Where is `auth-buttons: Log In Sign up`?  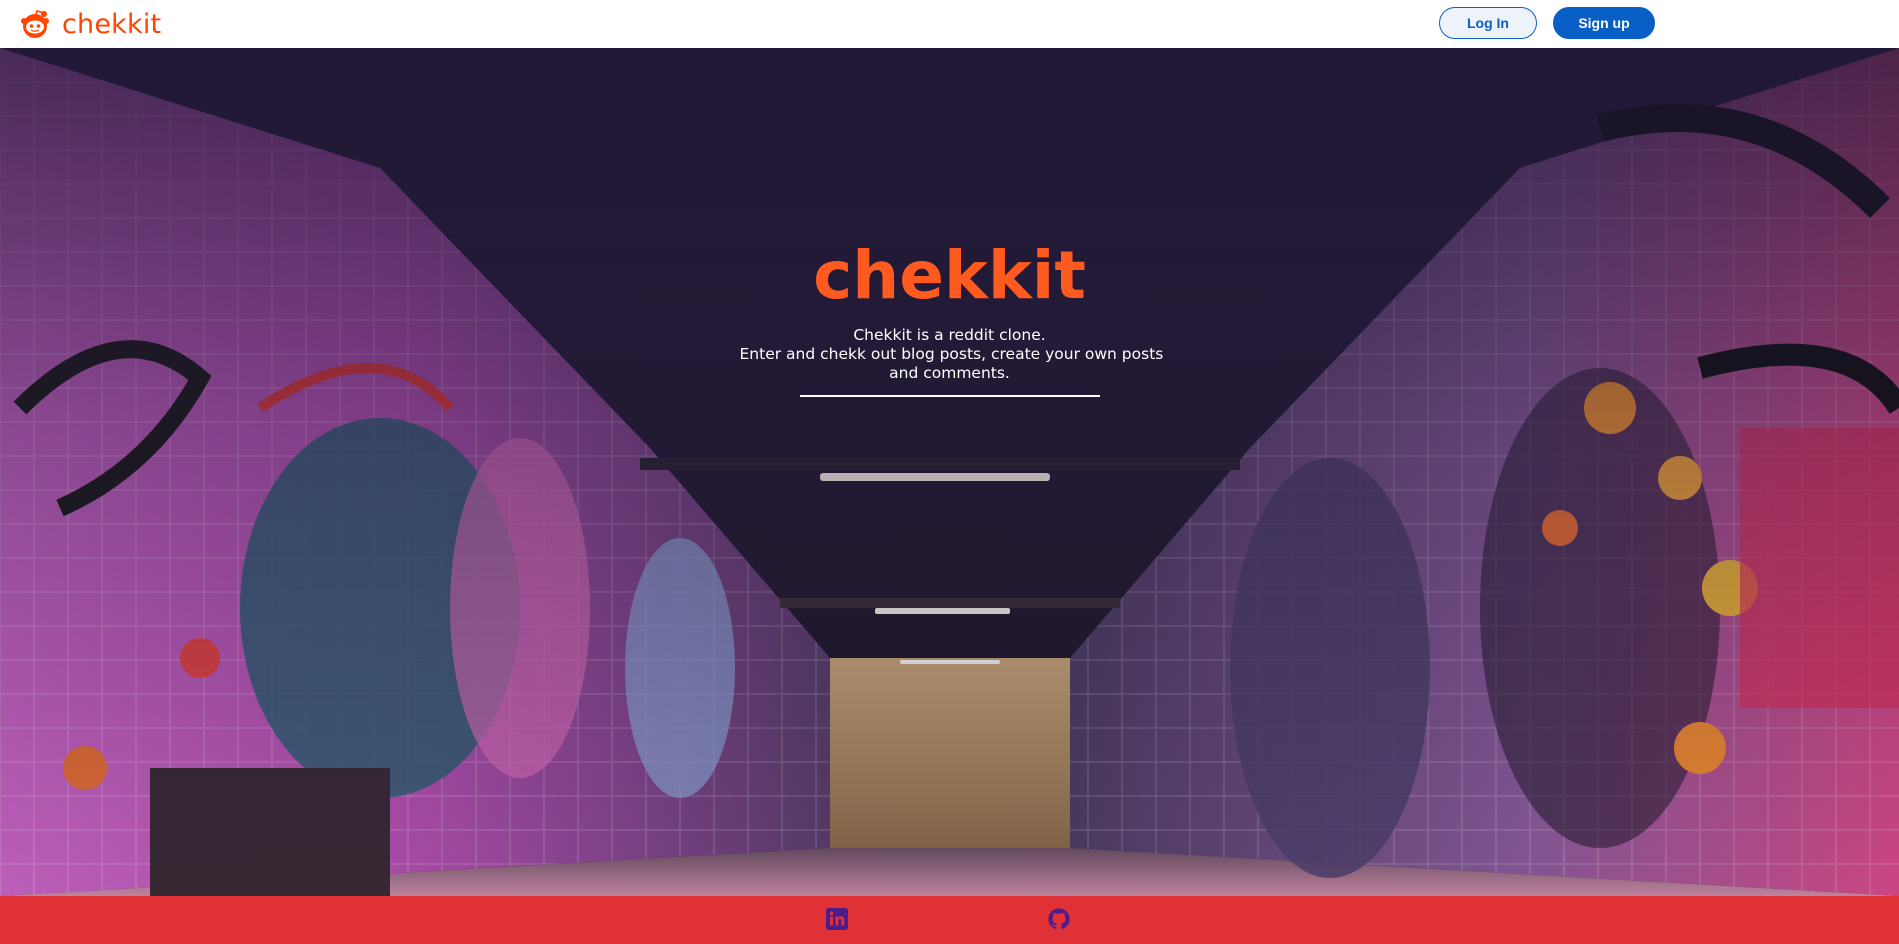
auth-buttons: Log In Sign up is located at coordinates (1547, 23).